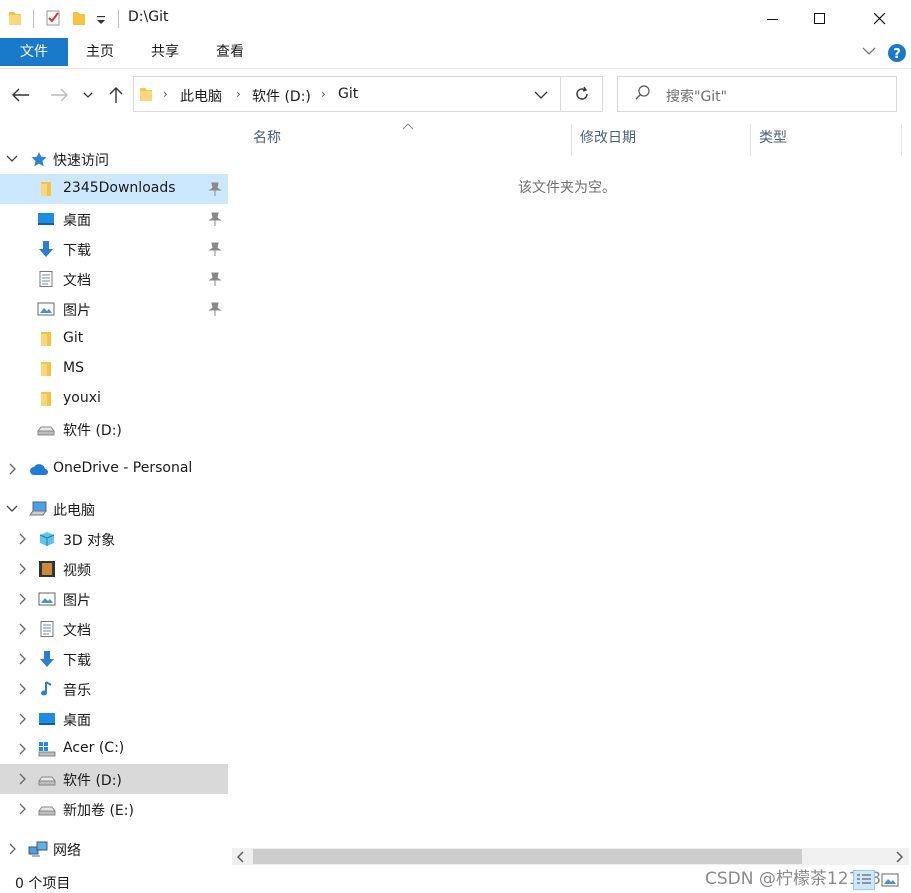 The width and height of the screenshot is (911, 893). I want to click on nav-item-drive-d-quick: 软件 (D:), so click(114, 429).